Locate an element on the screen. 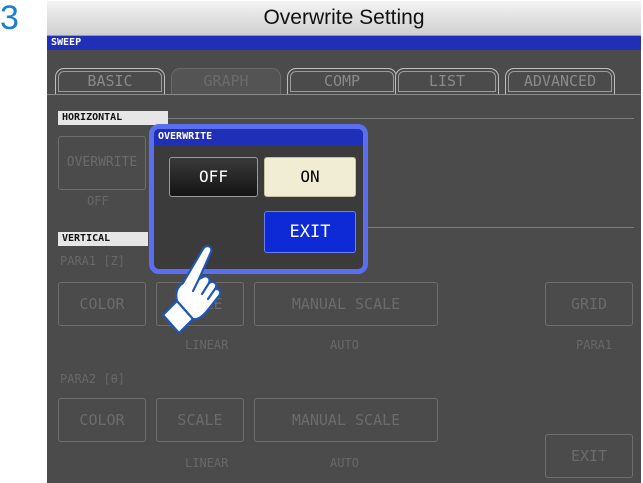 Image resolution: width=643 pixels, height=483 pixels. tab-divider is located at coordinates (344, 94).